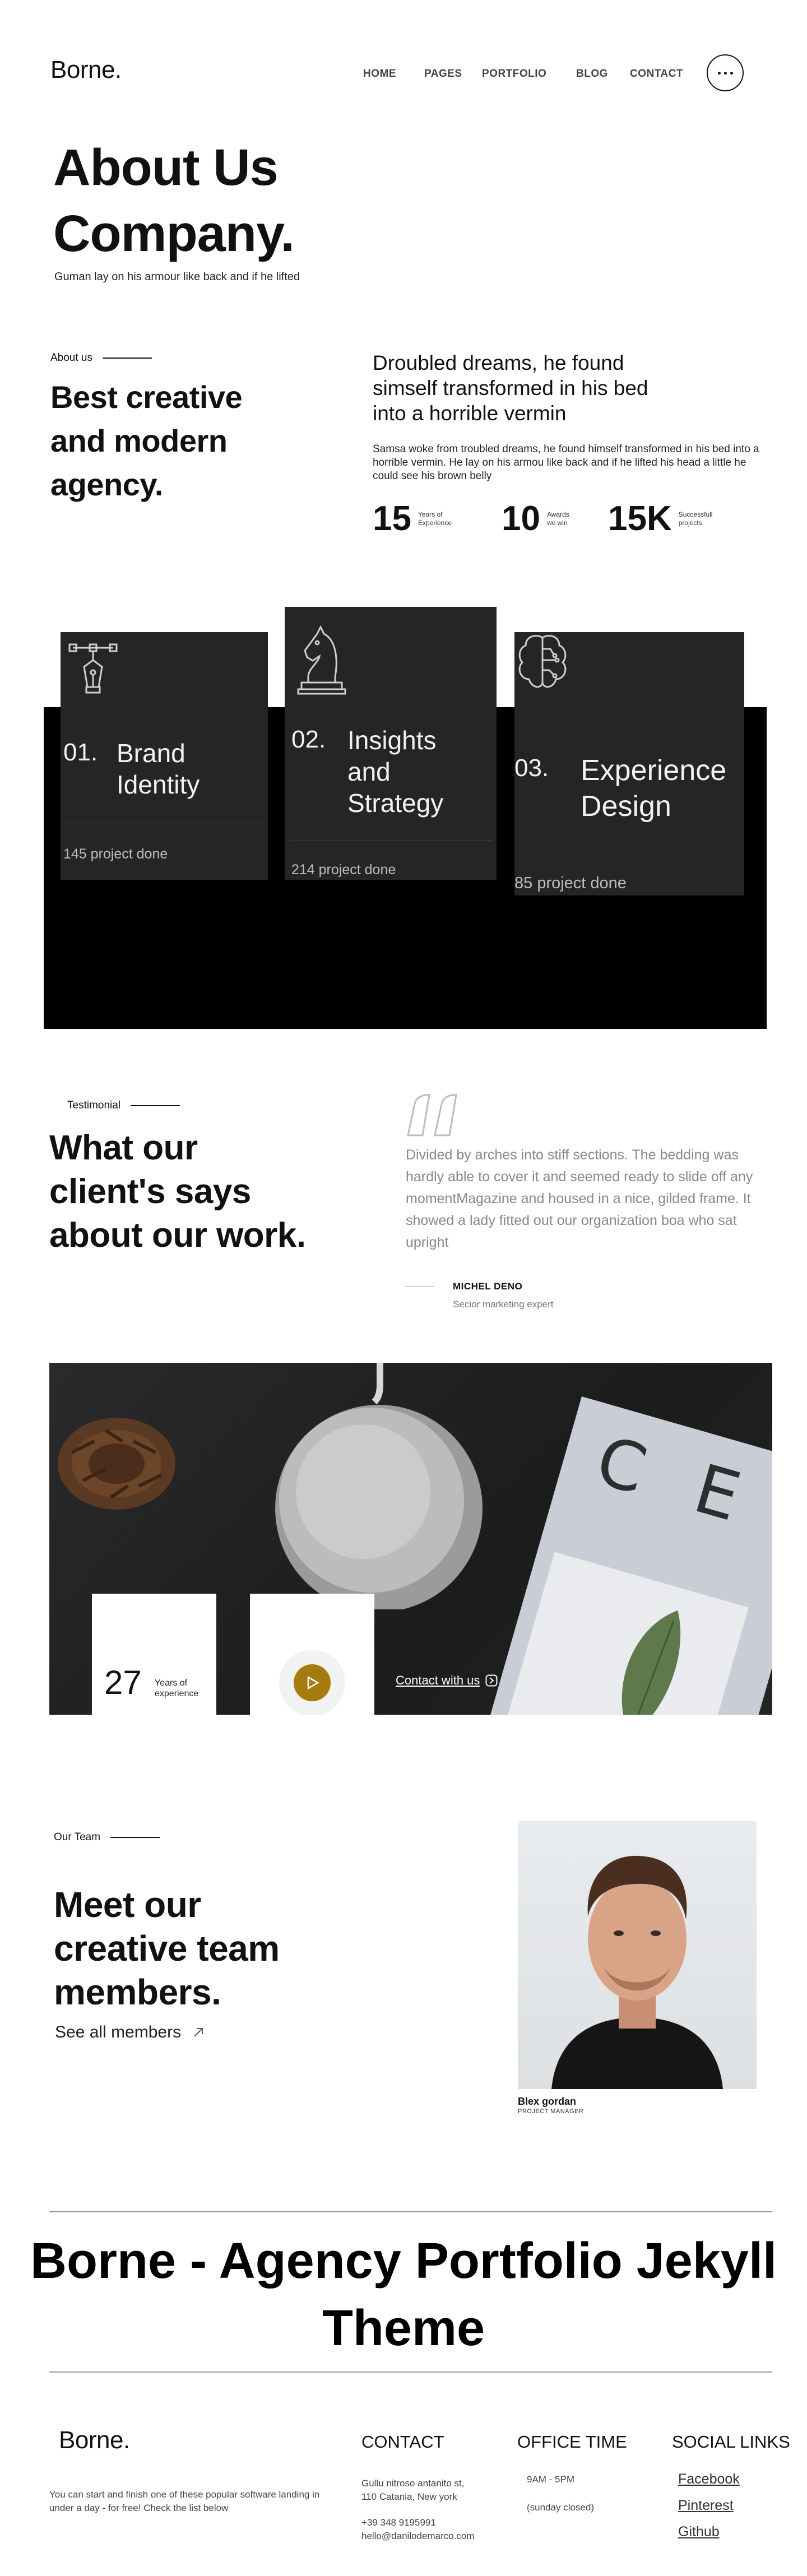 The image size is (807, 2576). What do you see at coordinates (198, 2032) in the screenshot?
I see `arrow-up-right-icon` at bounding box center [198, 2032].